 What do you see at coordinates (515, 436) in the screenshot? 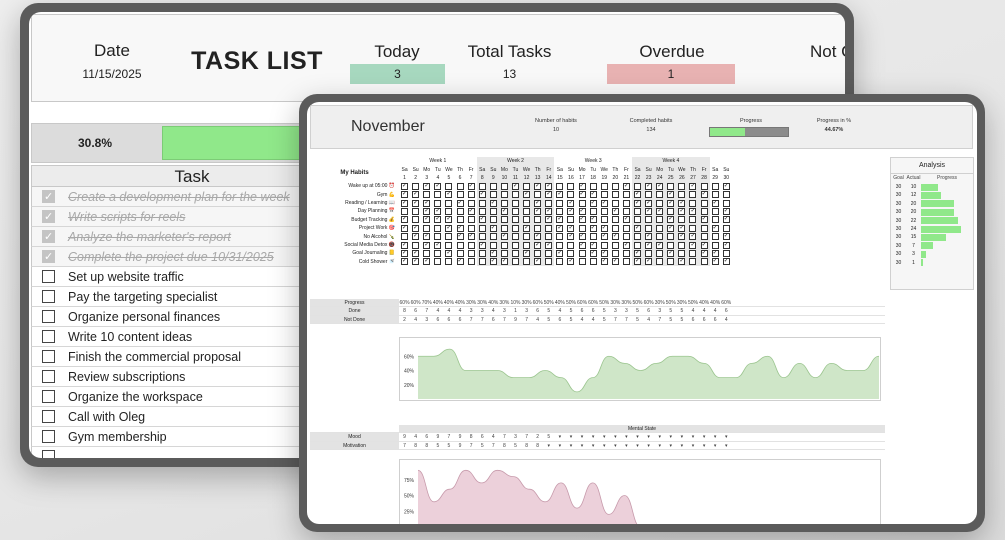
I see `mental-cell: 3` at bounding box center [515, 436].